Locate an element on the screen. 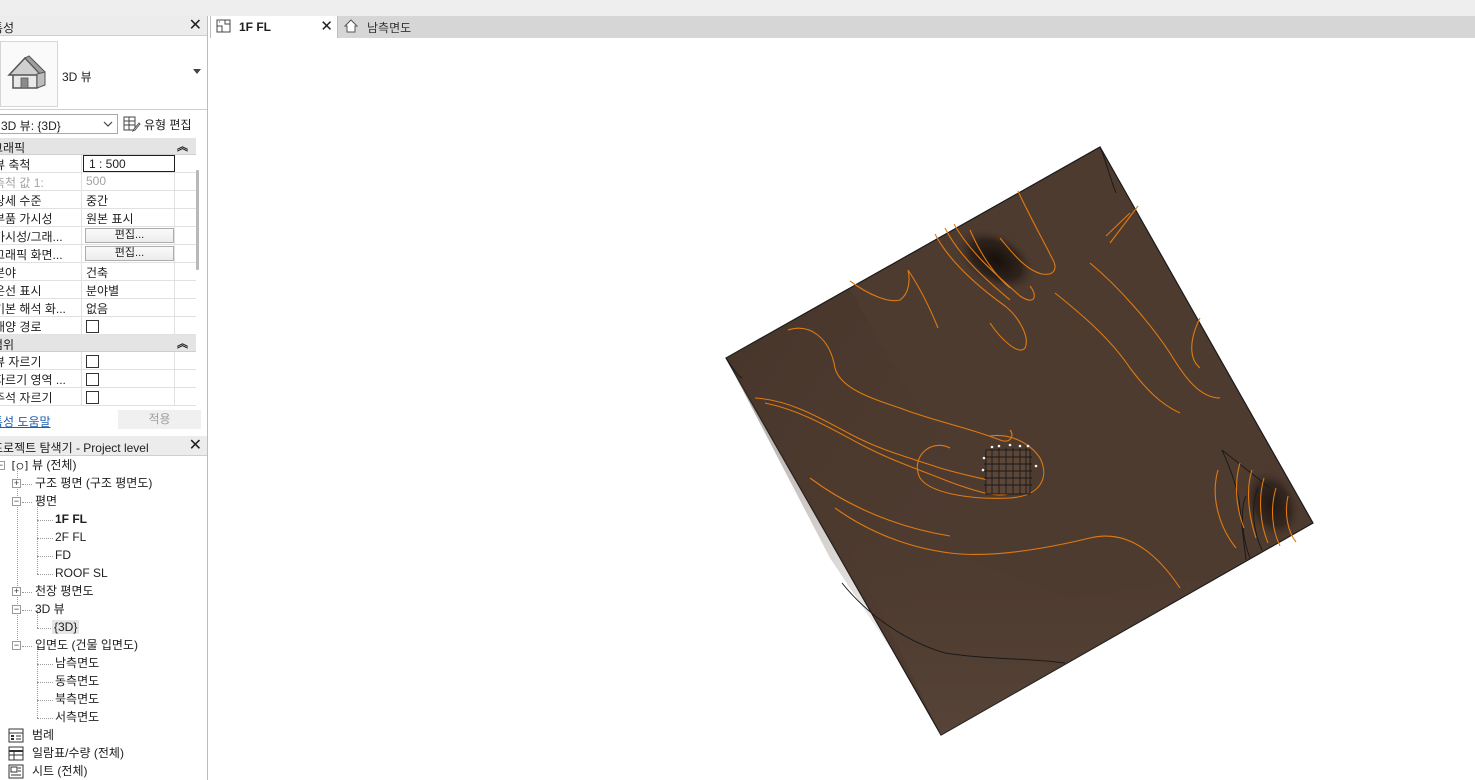 The width and height of the screenshot is (1475, 780). tree-node-label: FD is located at coordinates (63, 555).